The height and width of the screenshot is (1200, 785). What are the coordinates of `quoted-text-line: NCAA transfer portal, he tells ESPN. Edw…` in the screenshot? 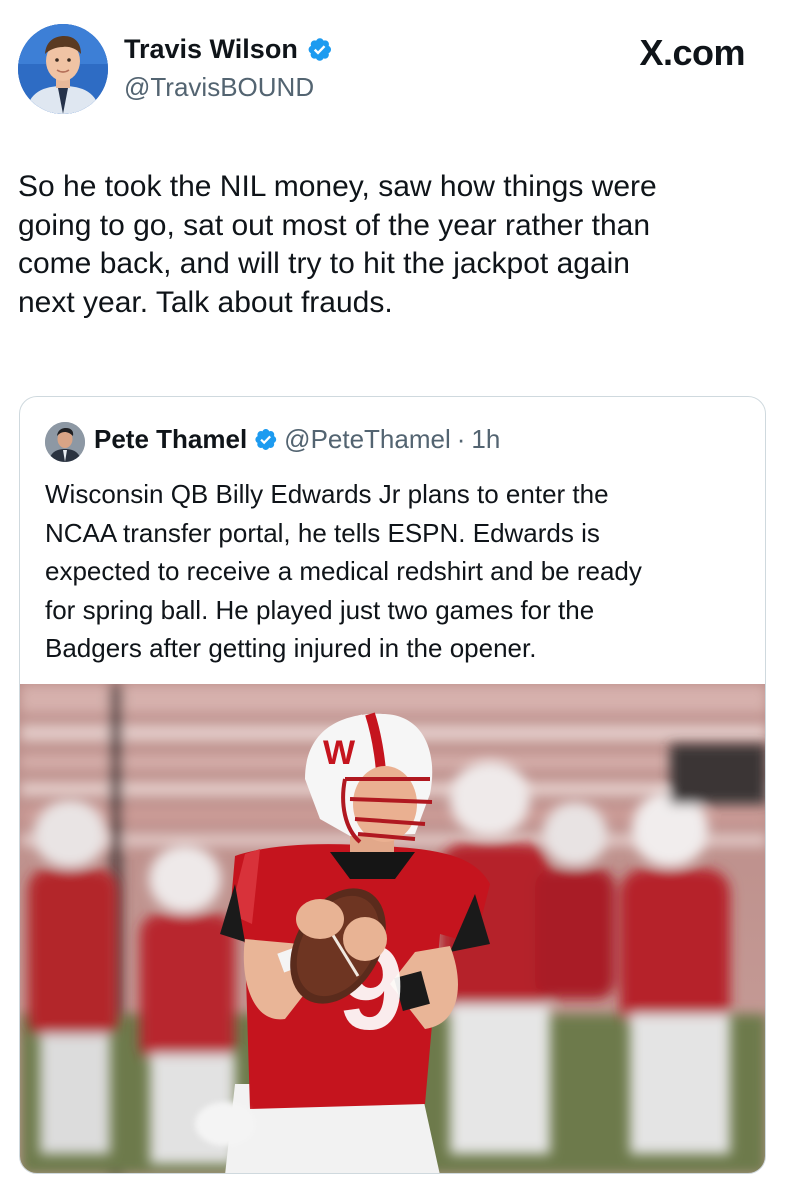 It's located at (322, 532).